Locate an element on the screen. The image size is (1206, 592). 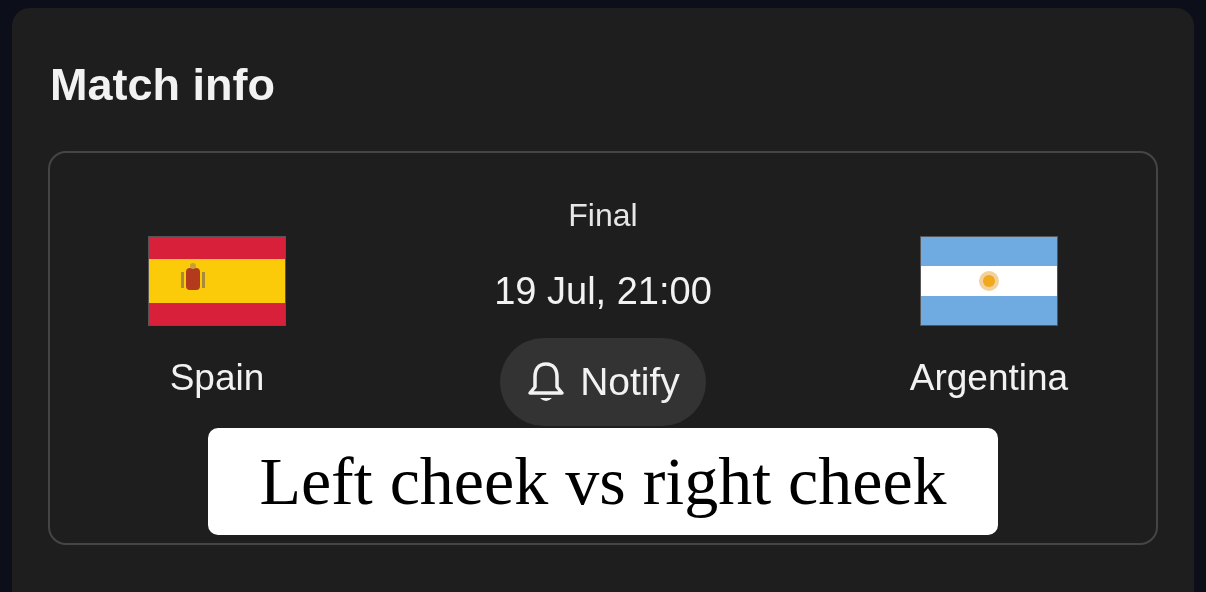
match-datetime: 19 Jul, 21:00 is located at coordinates (603, 291).